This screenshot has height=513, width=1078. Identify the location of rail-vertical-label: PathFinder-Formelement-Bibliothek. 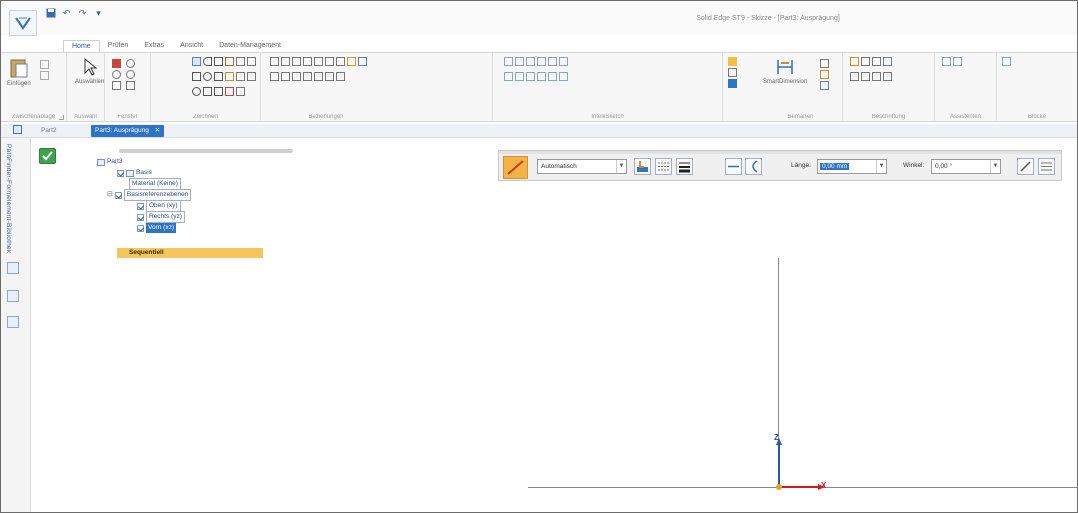
(8, 198).